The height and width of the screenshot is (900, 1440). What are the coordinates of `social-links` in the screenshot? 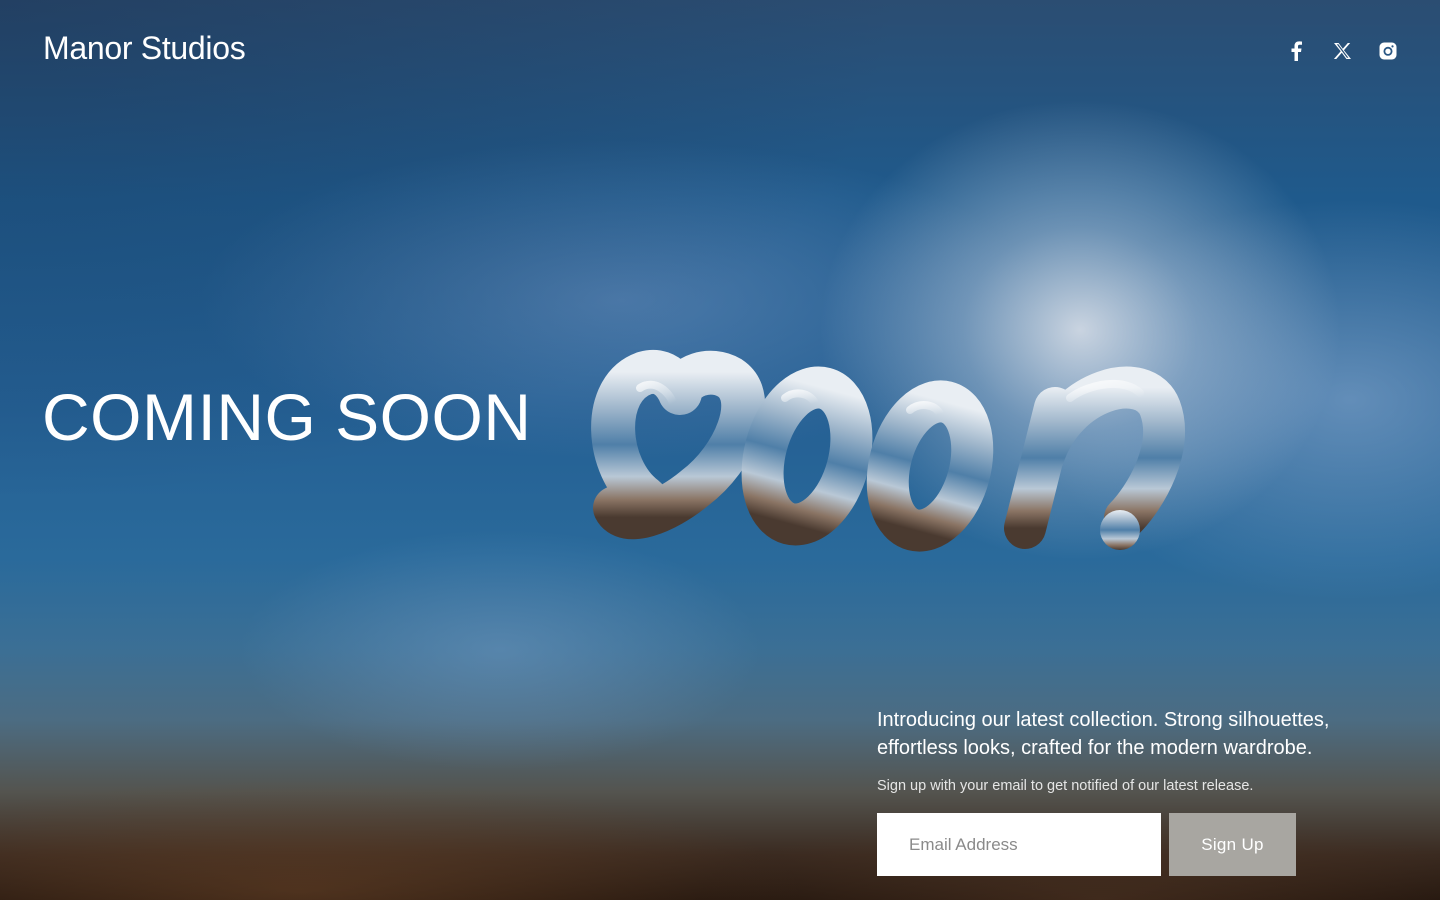 It's located at (1342, 51).